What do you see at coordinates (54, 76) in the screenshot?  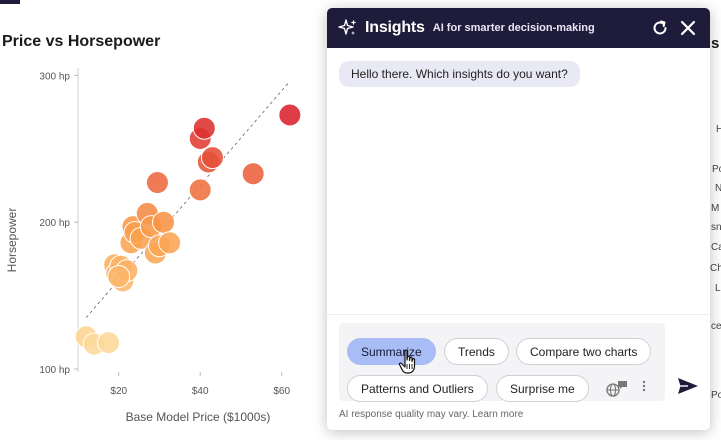 I see `y-tick-label: 300 hp` at bounding box center [54, 76].